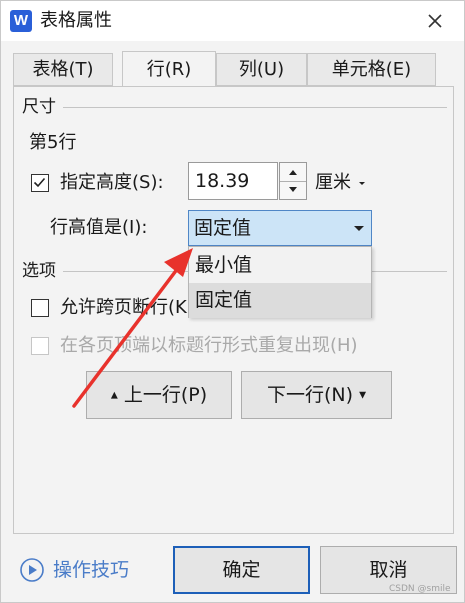 The width and height of the screenshot is (465, 603). What do you see at coordinates (21, 21) in the screenshot?
I see `wps-logo-icon: W` at bounding box center [21, 21].